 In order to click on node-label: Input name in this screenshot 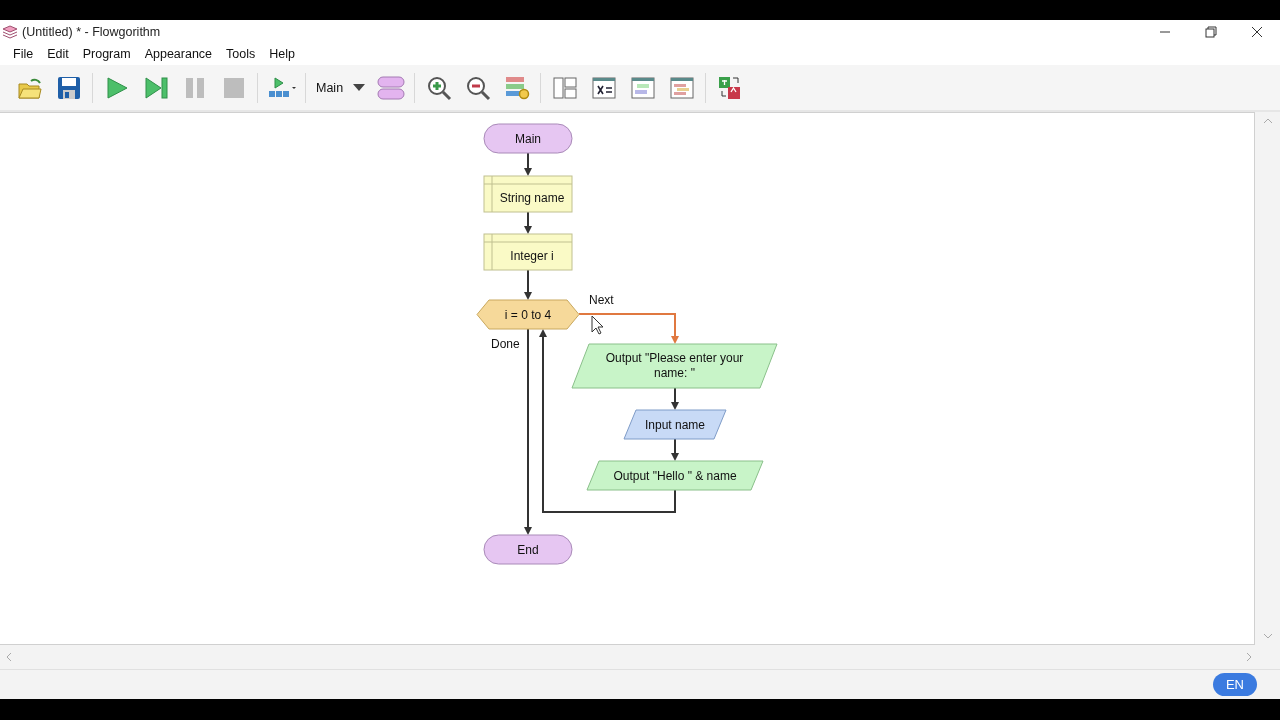, I will do `click(675, 424)`.